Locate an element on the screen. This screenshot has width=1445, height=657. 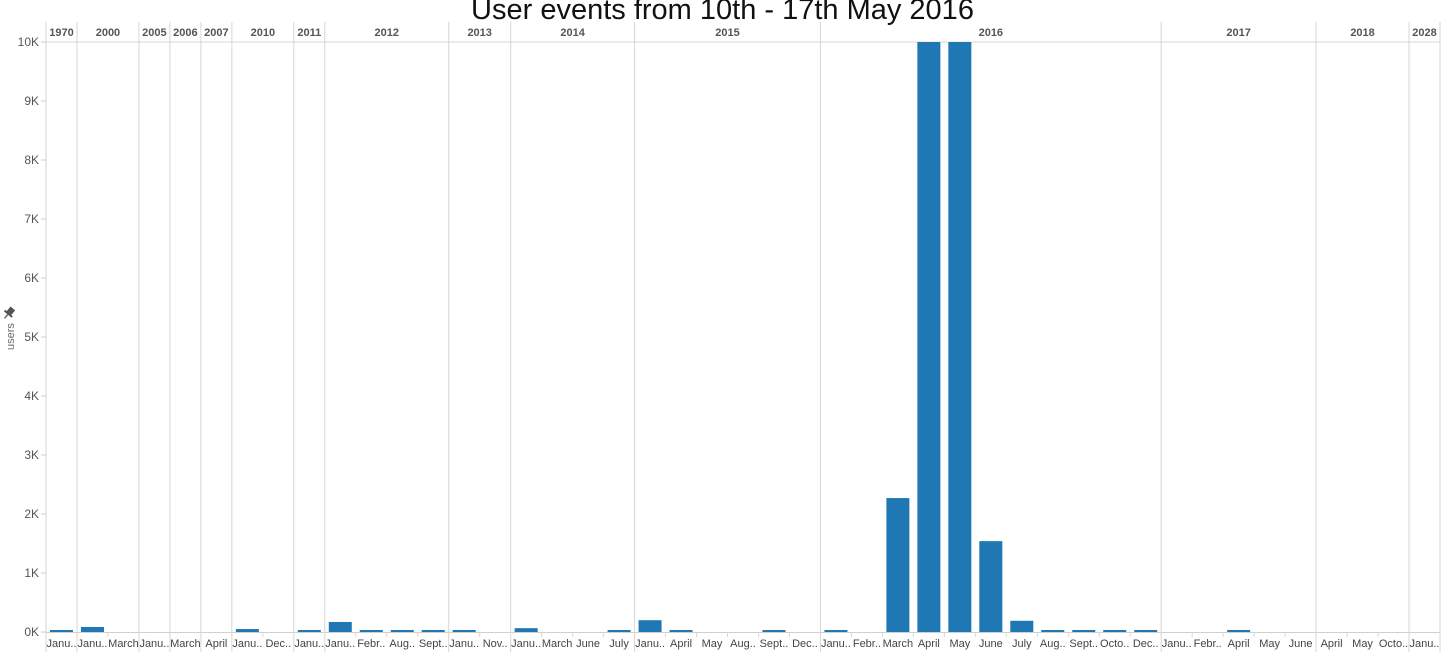
year-header-label: 2016 is located at coordinates (991, 33).